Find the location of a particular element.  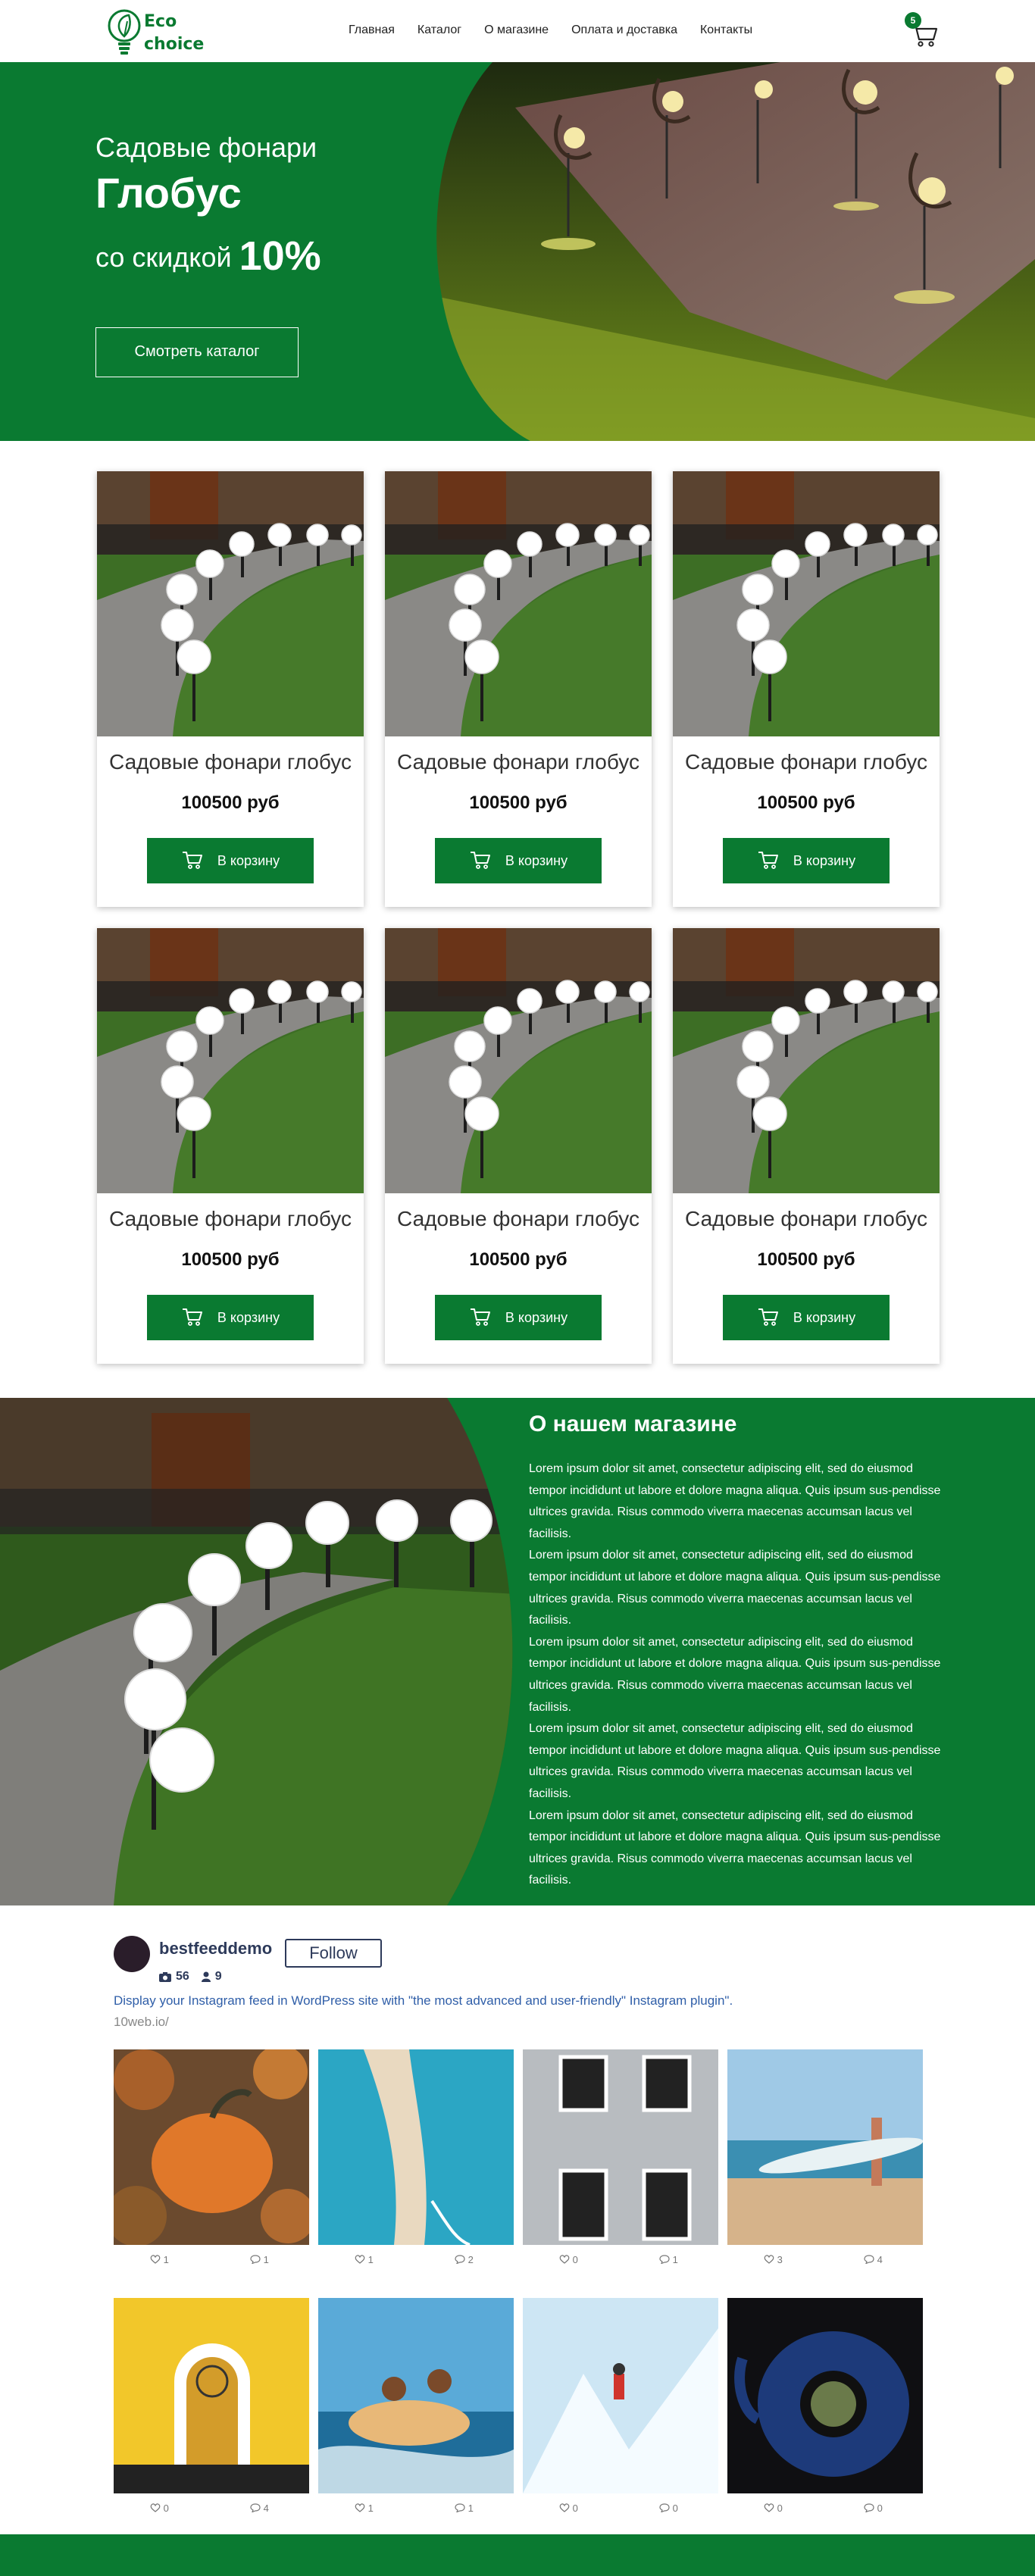

instagram-post-stats: 1 2 is located at coordinates (416, 2261).